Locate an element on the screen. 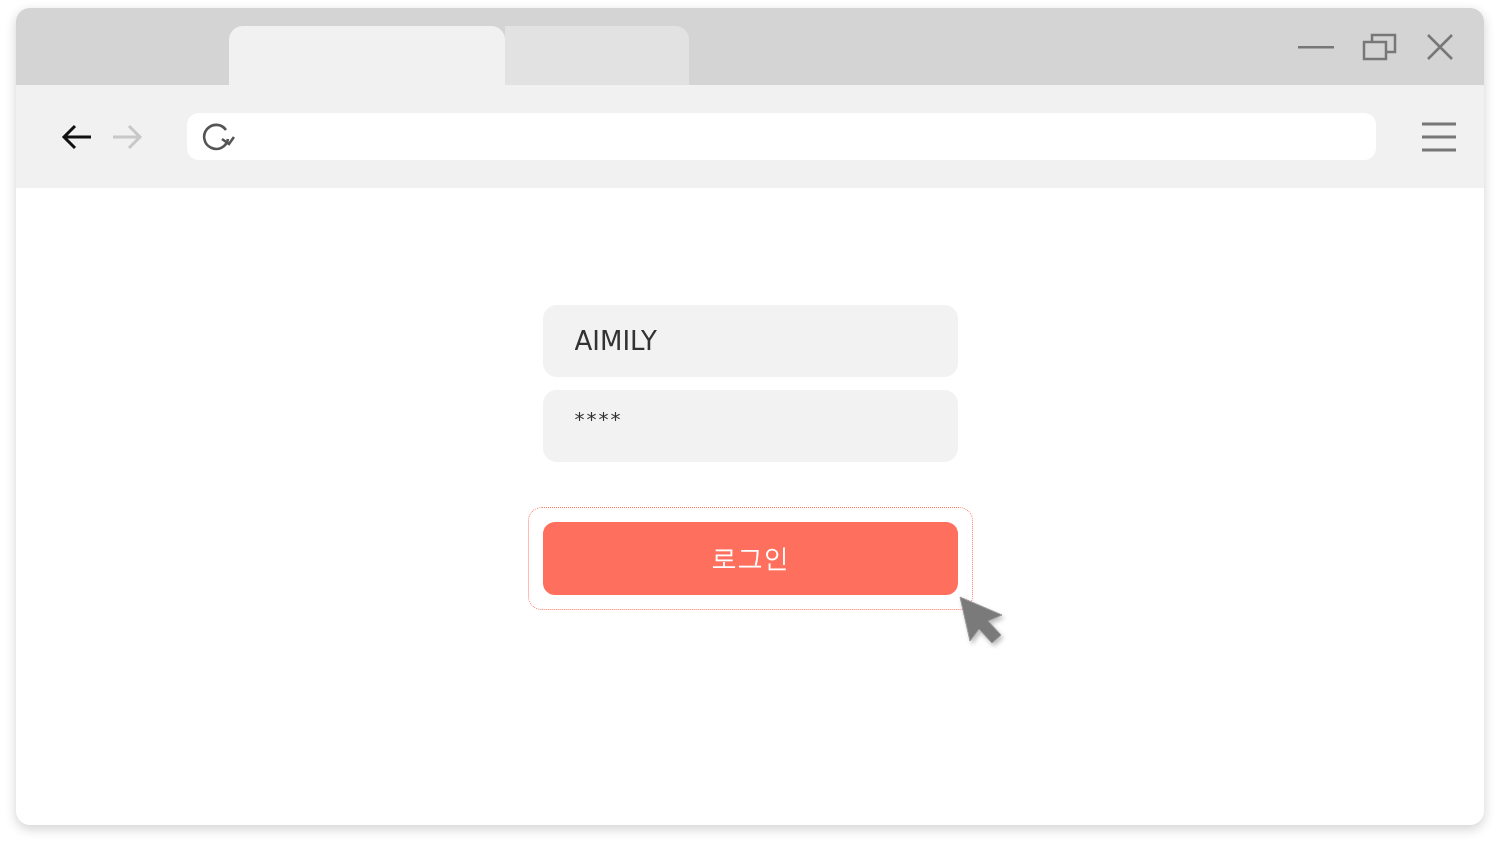 Image resolution: width=1500 pixels, height=854 pixels. back-button is located at coordinates (77, 136).